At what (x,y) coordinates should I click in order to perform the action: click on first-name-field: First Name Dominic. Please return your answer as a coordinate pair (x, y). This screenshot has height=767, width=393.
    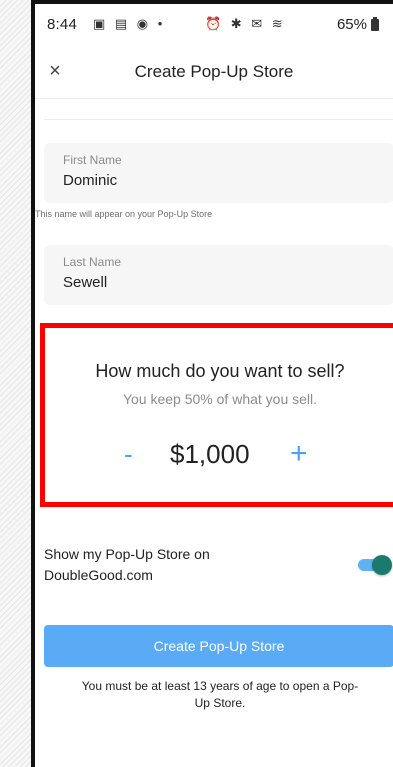
    Looking at the image, I should click on (218, 173).